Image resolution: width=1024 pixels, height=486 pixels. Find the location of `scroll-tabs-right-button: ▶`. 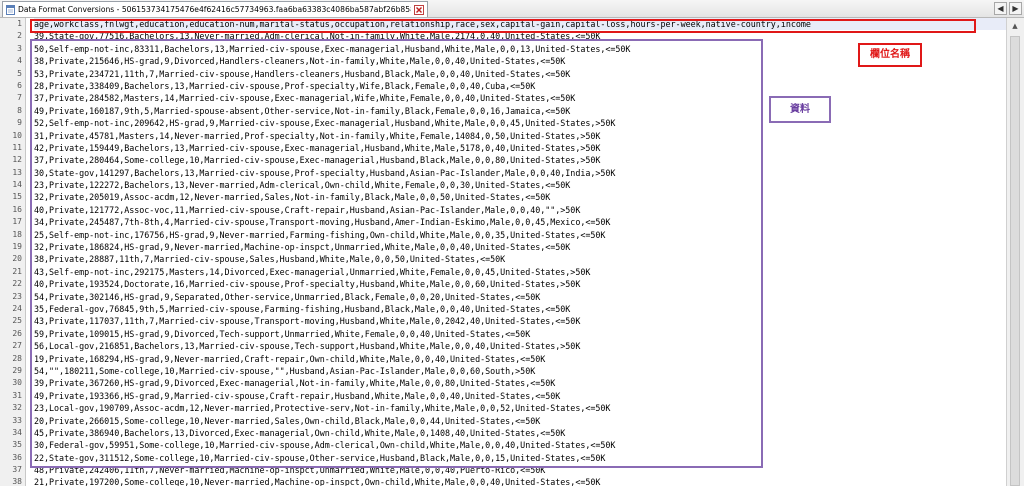

scroll-tabs-right-button: ▶ is located at coordinates (1015, 8).